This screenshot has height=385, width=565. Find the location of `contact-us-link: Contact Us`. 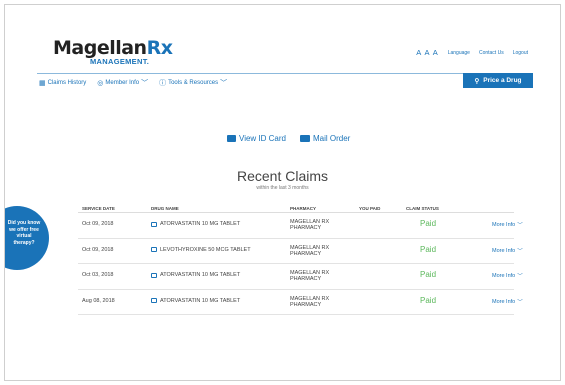

contact-us-link: Contact Us is located at coordinates (491, 53).